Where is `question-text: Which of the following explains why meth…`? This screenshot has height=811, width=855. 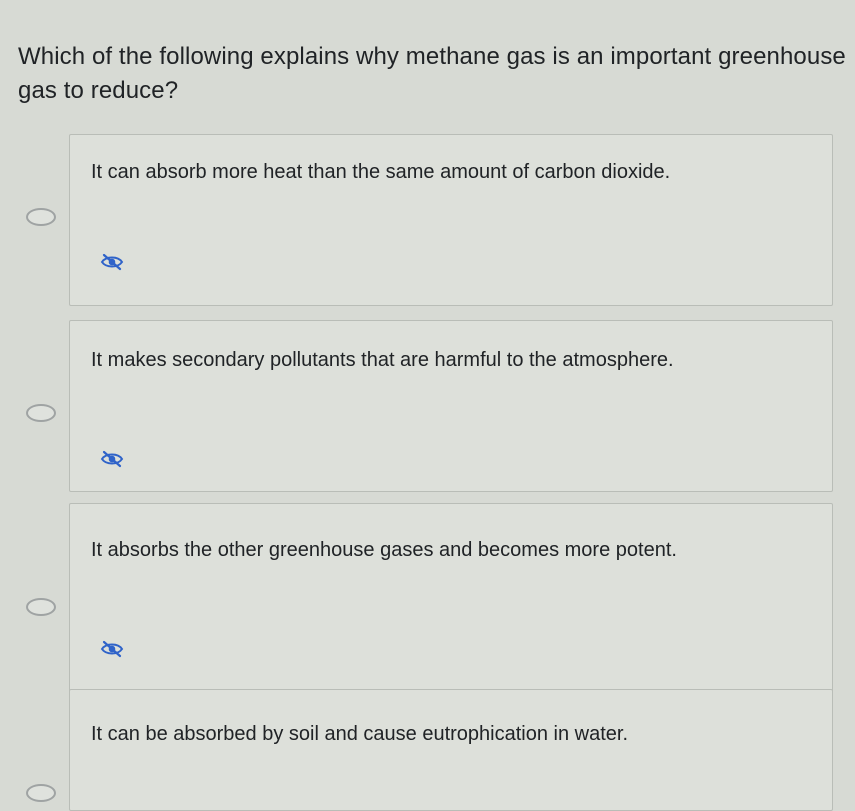 question-text: Which of the following explains why meth… is located at coordinates (432, 73).